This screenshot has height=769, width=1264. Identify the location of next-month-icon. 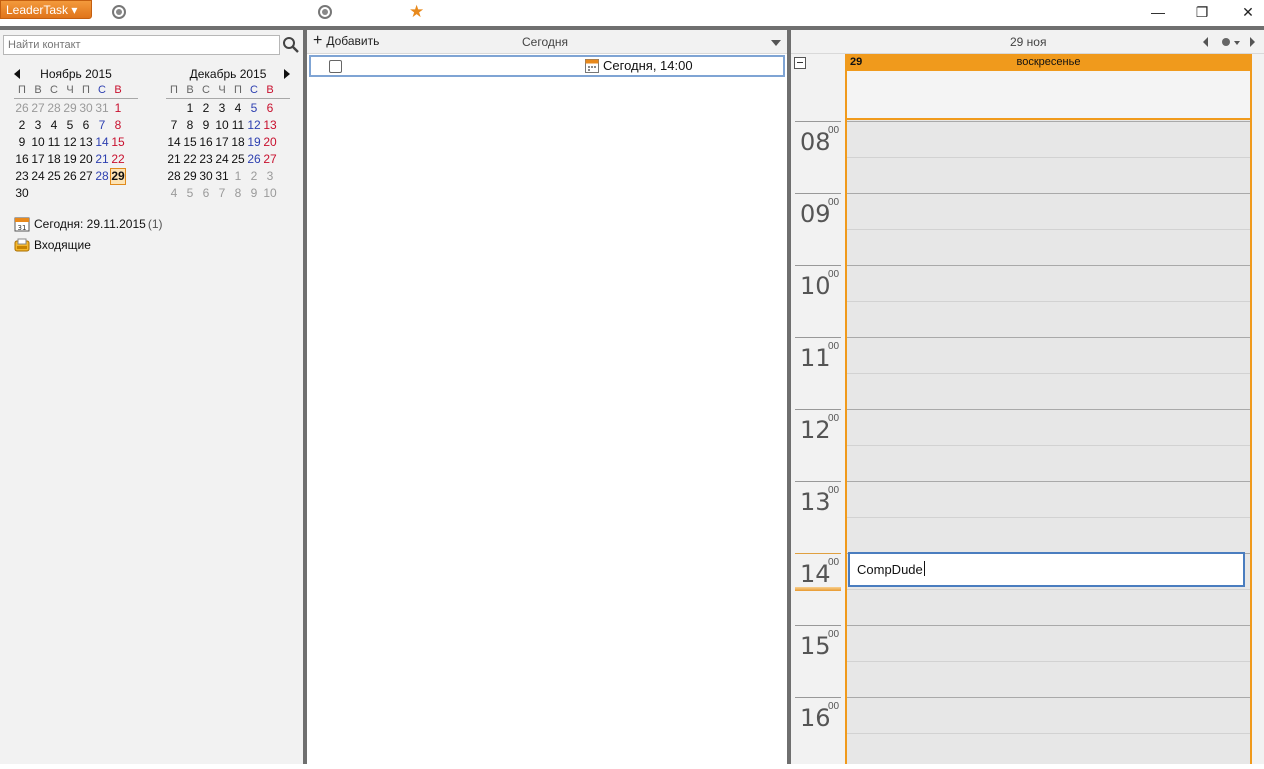
(287, 74).